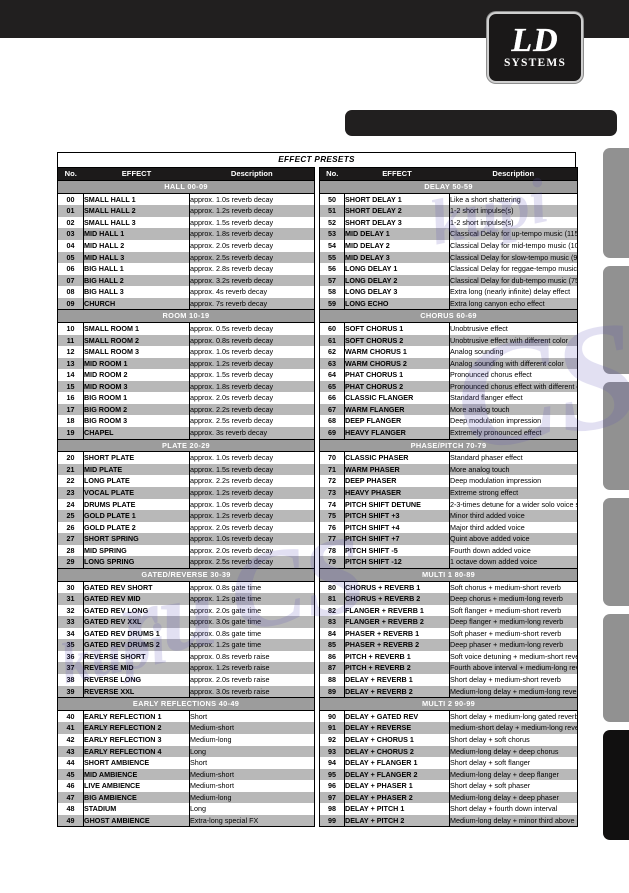 This screenshot has width=629, height=893. I want to click on cell-effect-description: Medium-short, so click(252, 728).